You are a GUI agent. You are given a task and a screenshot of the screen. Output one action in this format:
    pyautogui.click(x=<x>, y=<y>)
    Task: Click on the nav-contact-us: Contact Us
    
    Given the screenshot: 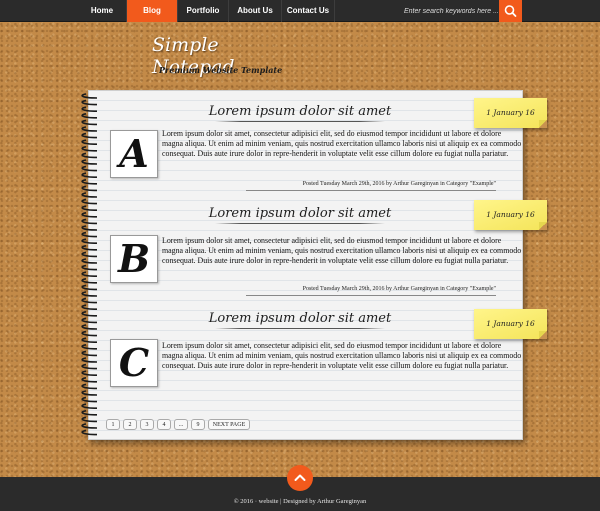 What is the action you would take?
    pyautogui.click(x=308, y=11)
    